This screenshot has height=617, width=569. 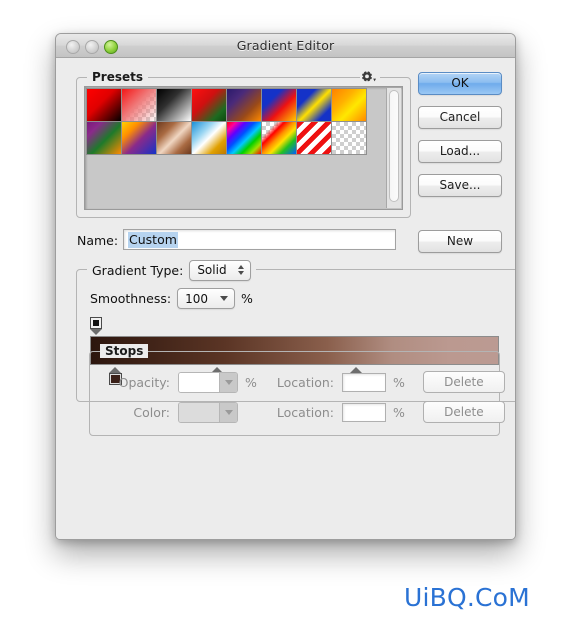 What do you see at coordinates (363, 382) in the screenshot?
I see `opacity-location-input` at bounding box center [363, 382].